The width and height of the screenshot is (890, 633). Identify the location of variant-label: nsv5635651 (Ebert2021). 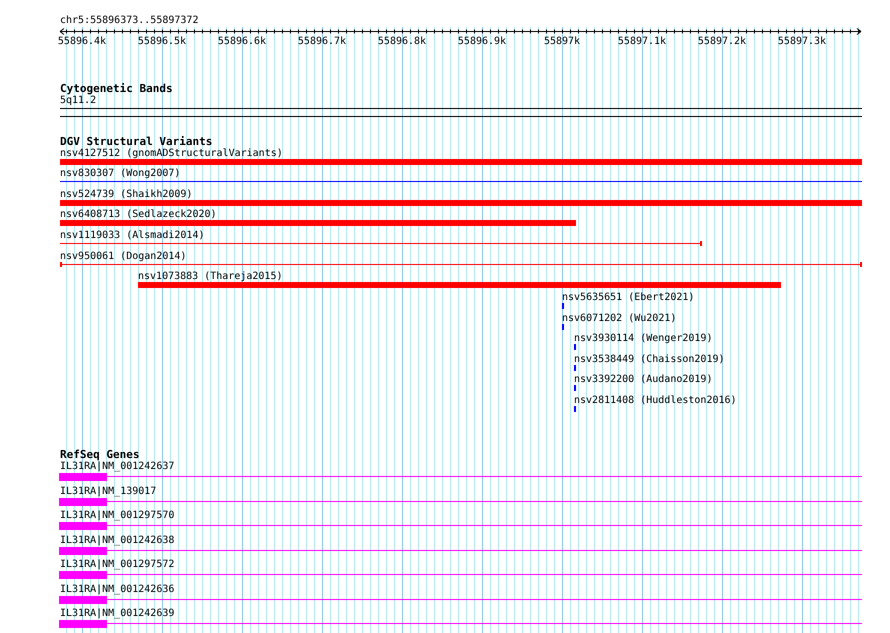
(628, 298).